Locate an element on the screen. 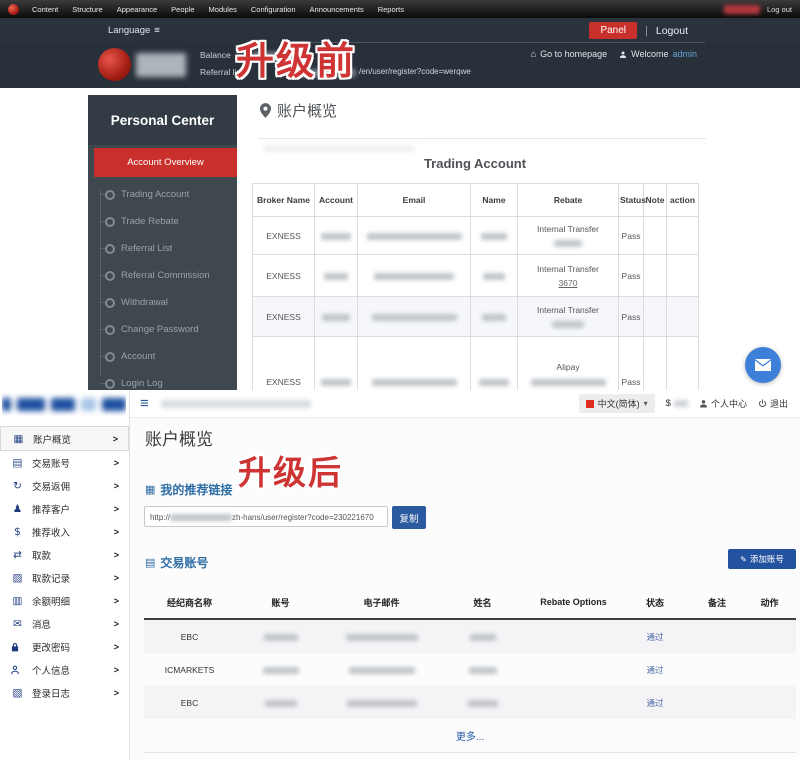 The width and height of the screenshot is (800, 760). referral-section-title: ▦ 我的推荐链接 is located at coordinates (188, 489).